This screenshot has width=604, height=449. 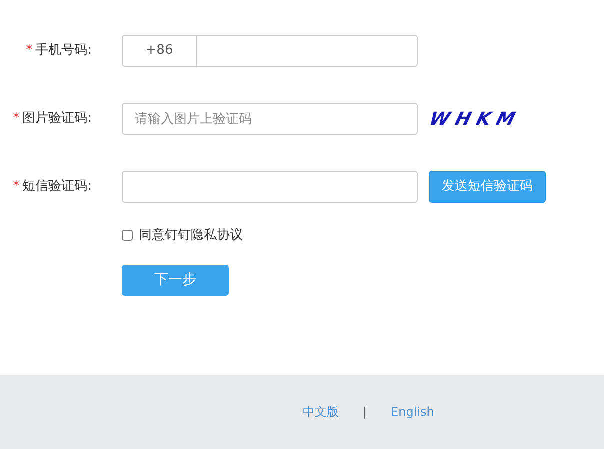 I want to click on language-link: English, so click(x=412, y=412).